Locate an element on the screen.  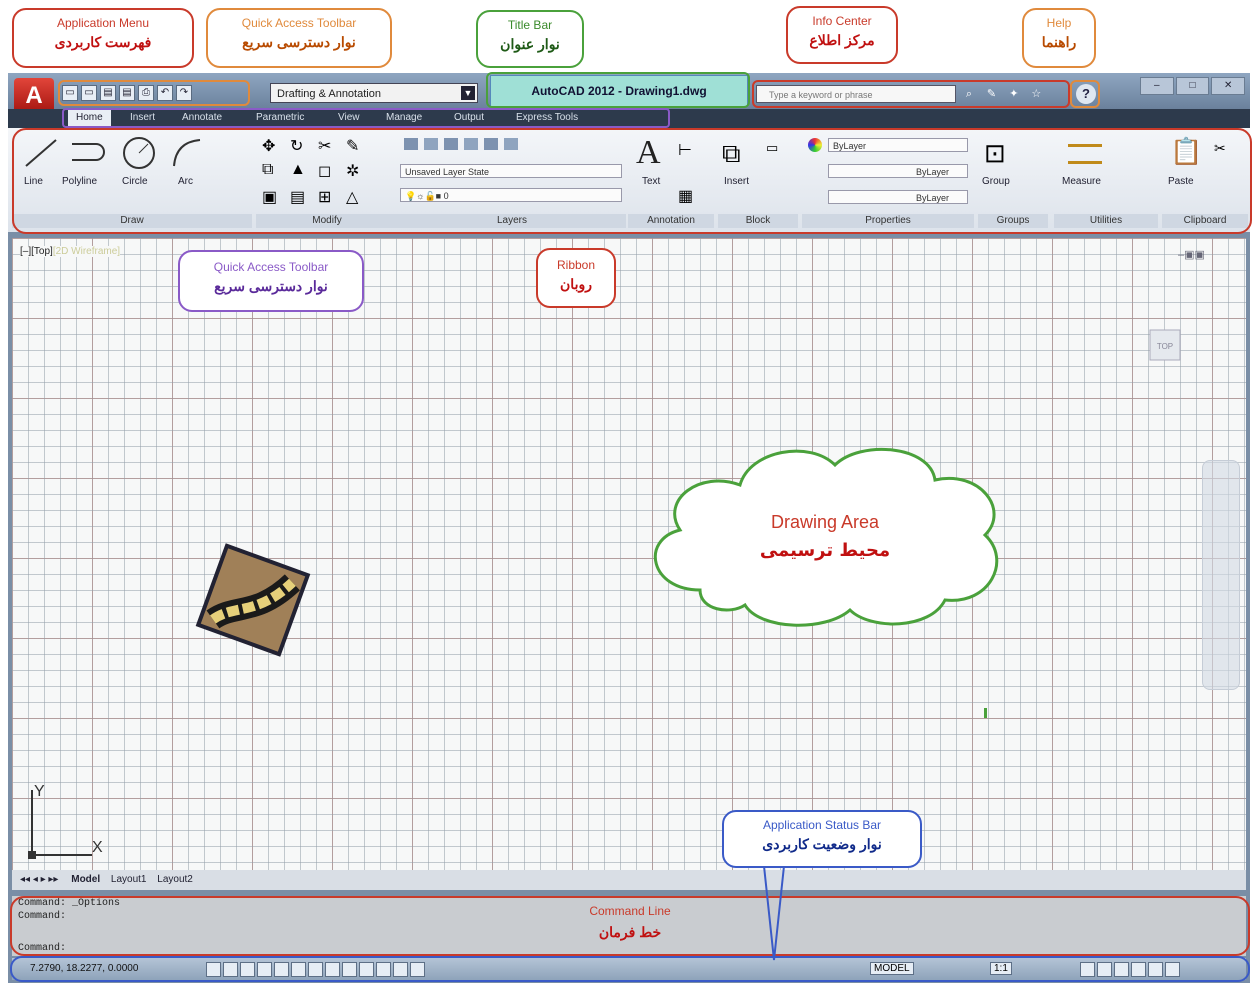
measure-button: Measure is located at coordinates (1081, 181).